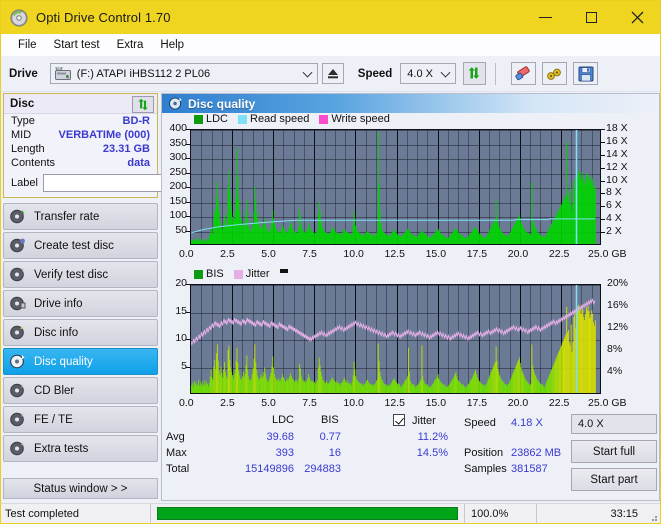 The width and height of the screenshot is (661, 524). What do you see at coordinates (477, 254) in the screenshot?
I see `ldc-x-tick-label: 17.5` at bounding box center [477, 254].